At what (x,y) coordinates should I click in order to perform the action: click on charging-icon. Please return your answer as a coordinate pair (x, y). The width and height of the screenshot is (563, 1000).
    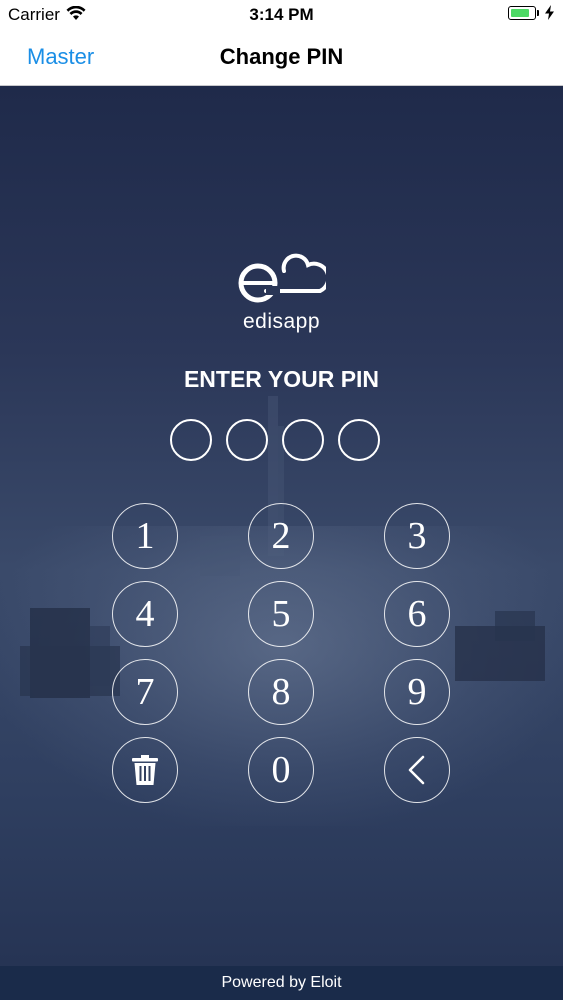
    Looking at the image, I should click on (549, 15).